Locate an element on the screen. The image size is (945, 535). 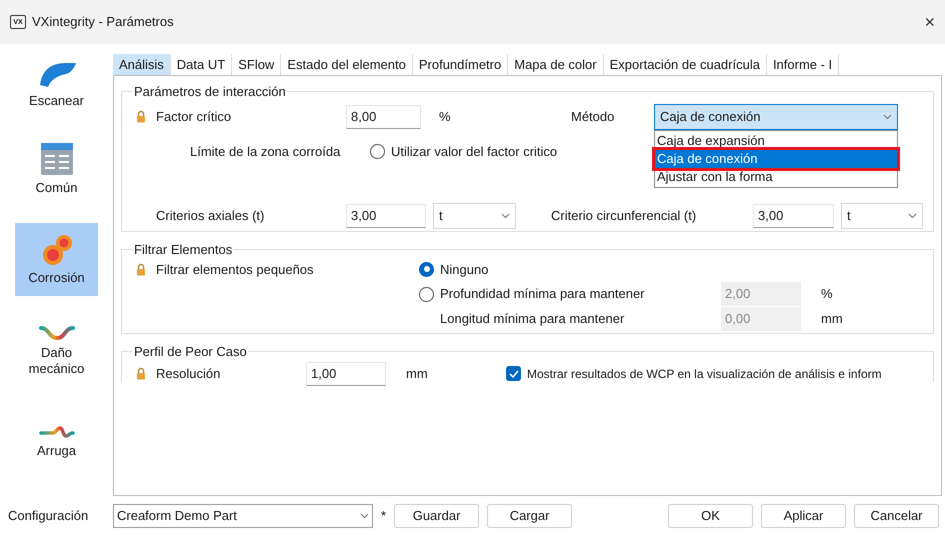
tab: Profundímetro is located at coordinates (460, 64).